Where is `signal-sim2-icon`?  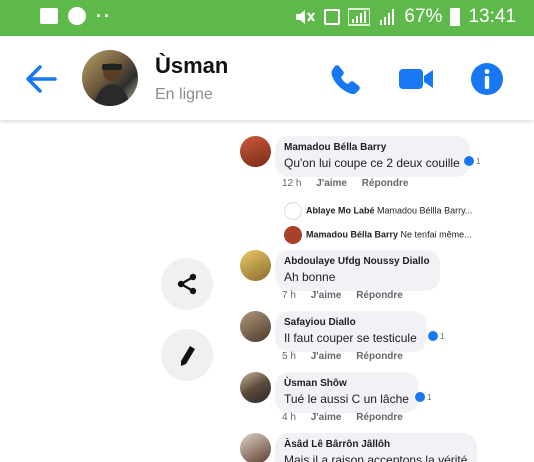 signal-sim2-icon is located at coordinates (387, 17).